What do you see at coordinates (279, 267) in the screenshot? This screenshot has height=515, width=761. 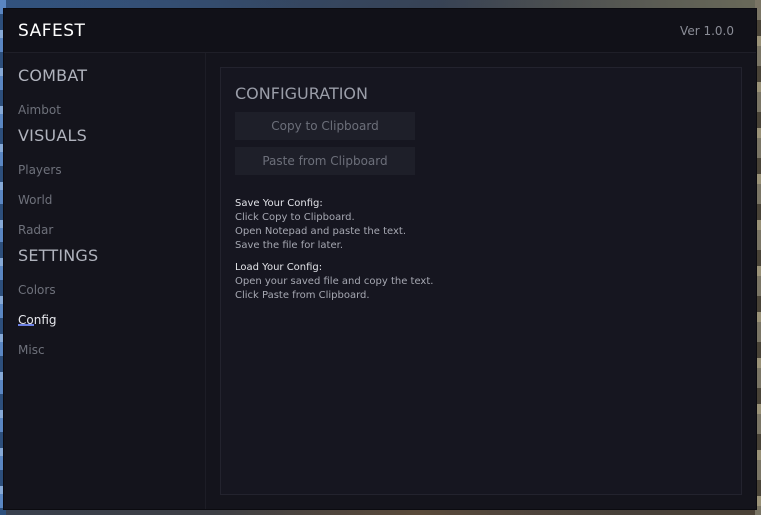 I see `load-config-heading: Load Your Config:` at bounding box center [279, 267].